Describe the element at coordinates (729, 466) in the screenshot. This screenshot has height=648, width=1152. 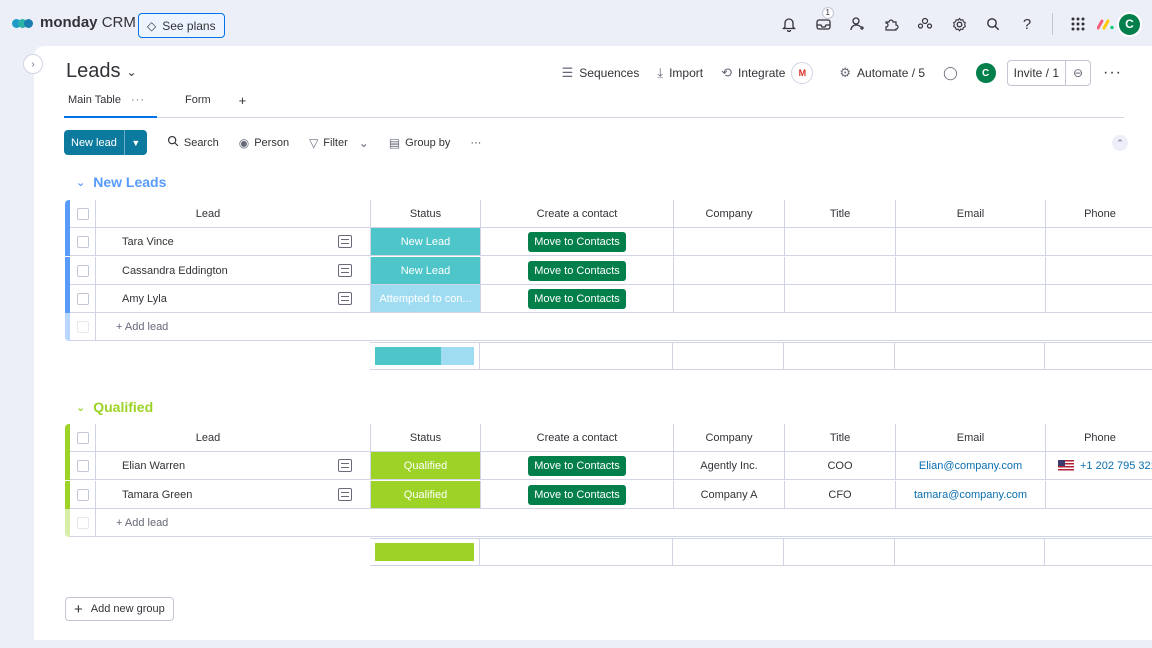
I see `company-cell: Agently Inc.` at that location.